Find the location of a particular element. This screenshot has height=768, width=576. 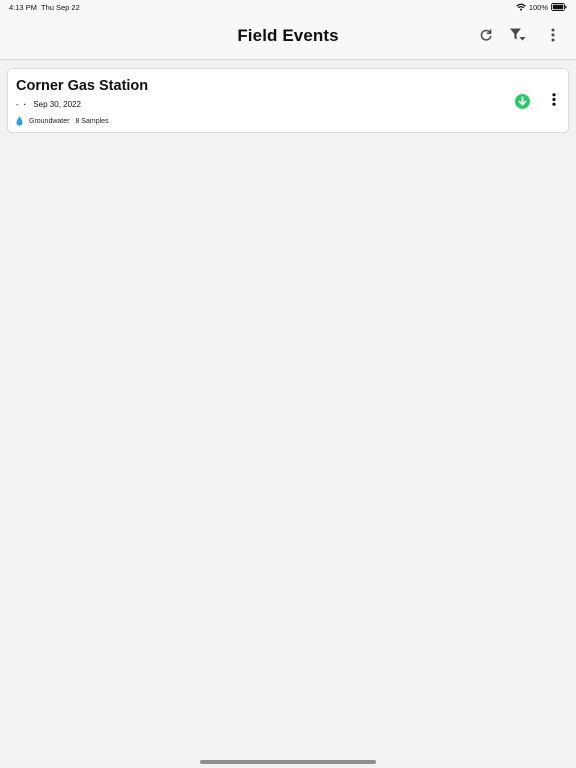

event-sample-count: 8 Samples is located at coordinates (92, 121).